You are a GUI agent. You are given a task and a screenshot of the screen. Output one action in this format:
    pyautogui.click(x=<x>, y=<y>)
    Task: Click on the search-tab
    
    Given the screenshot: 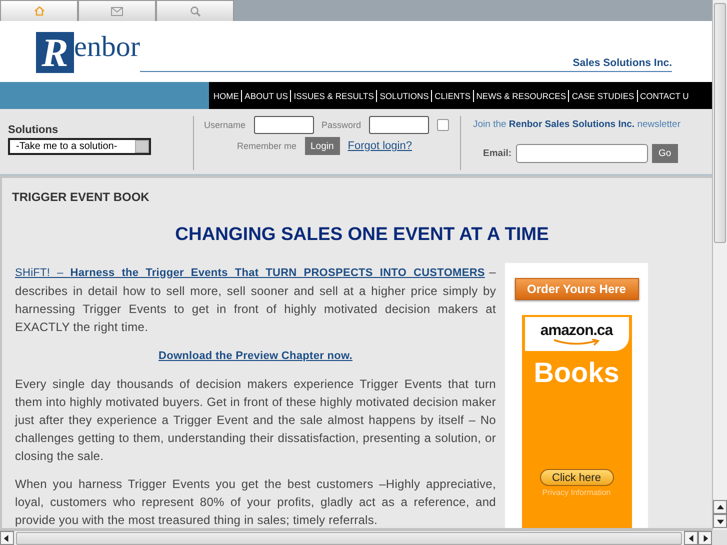 What is the action you would take?
    pyautogui.click(x=195, y=10)
    